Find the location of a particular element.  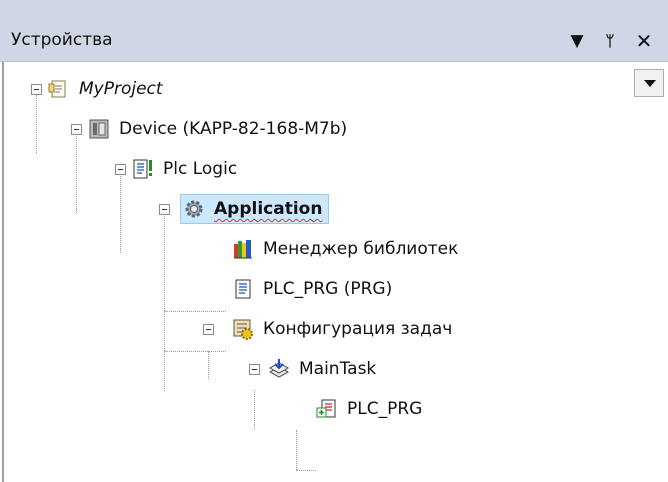

tree-item-plc-prg: PLC_PRG (PRG) is located at coordinates (312, 289).